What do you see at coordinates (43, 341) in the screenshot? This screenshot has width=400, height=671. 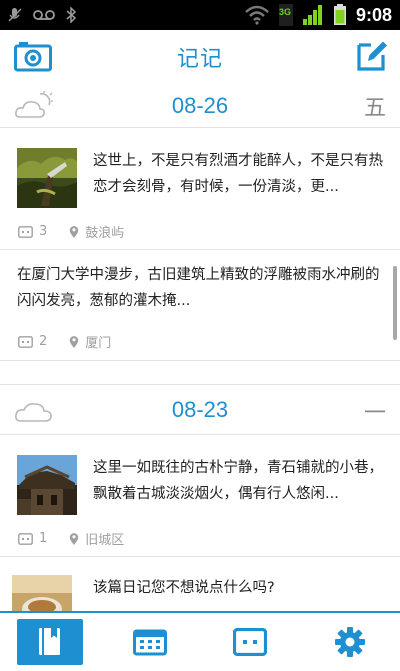 I see `photo-count: 2` at bounding box center [43, 341].